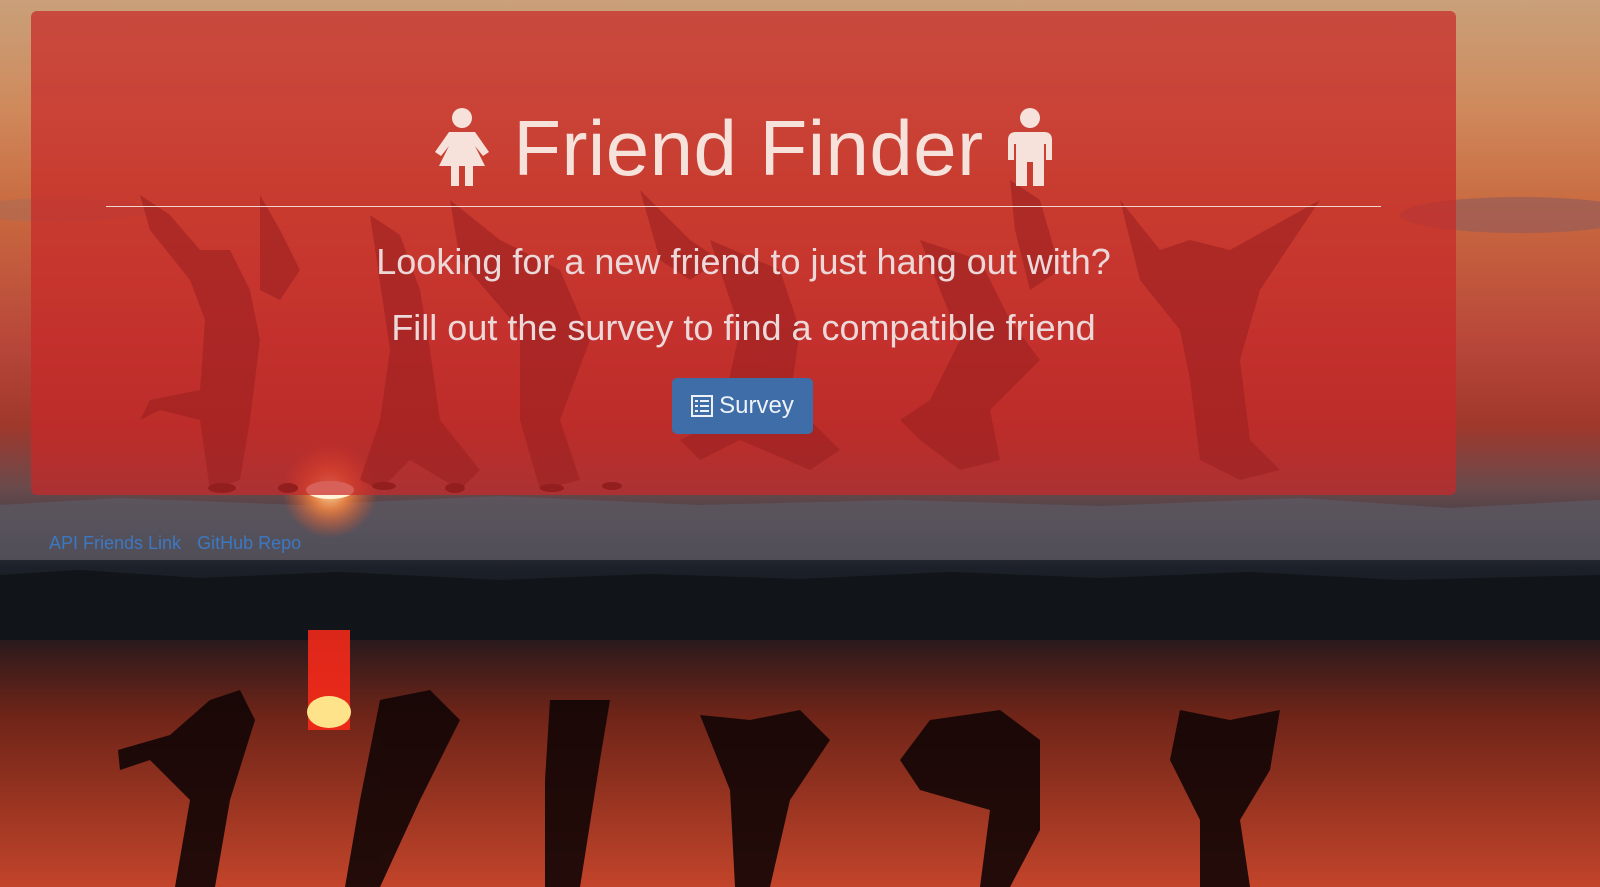  Describe the element at coordinates (756, 405) in the screenshot. I see `survey-button-label: Survey` at that location.